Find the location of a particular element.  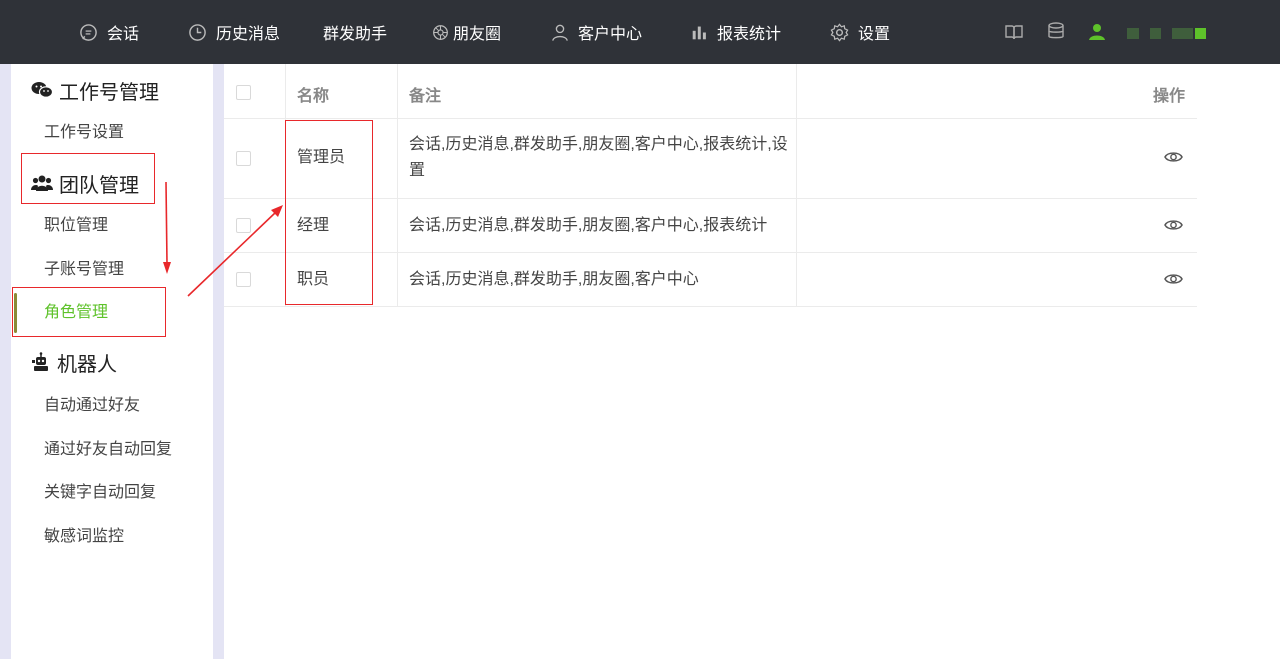

column-header-action: 操作 is located at coordinates (1168, 96).